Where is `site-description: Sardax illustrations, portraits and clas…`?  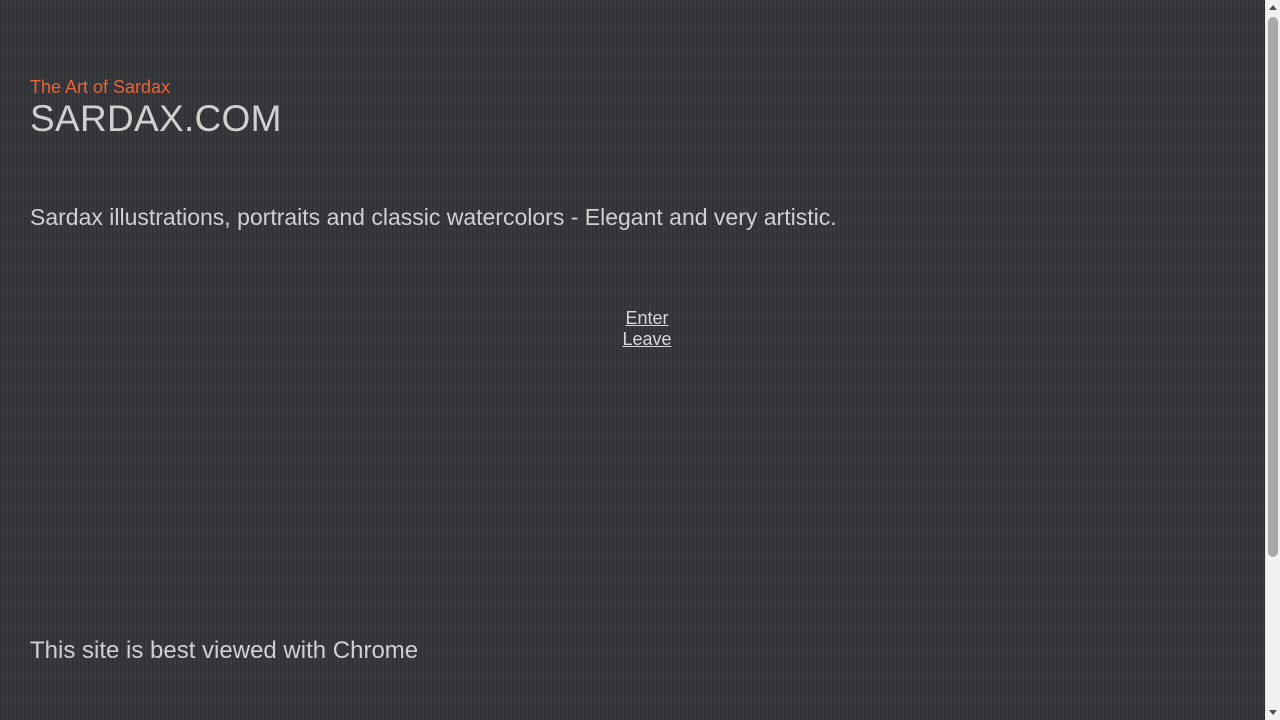
site-description: Sardax illustrations, portraits and clas… is located at coordinates (433, 217).